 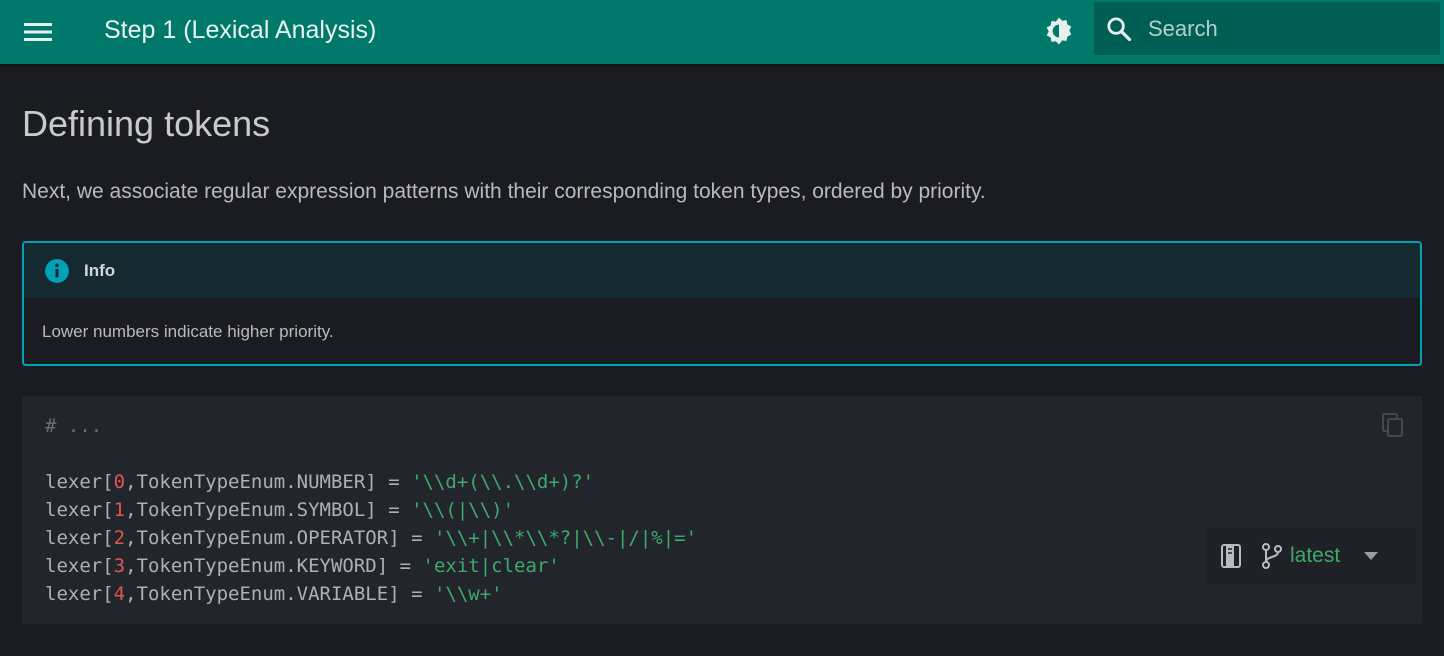 I want to click on admonition-title: Info, so click(x=100, y=270).